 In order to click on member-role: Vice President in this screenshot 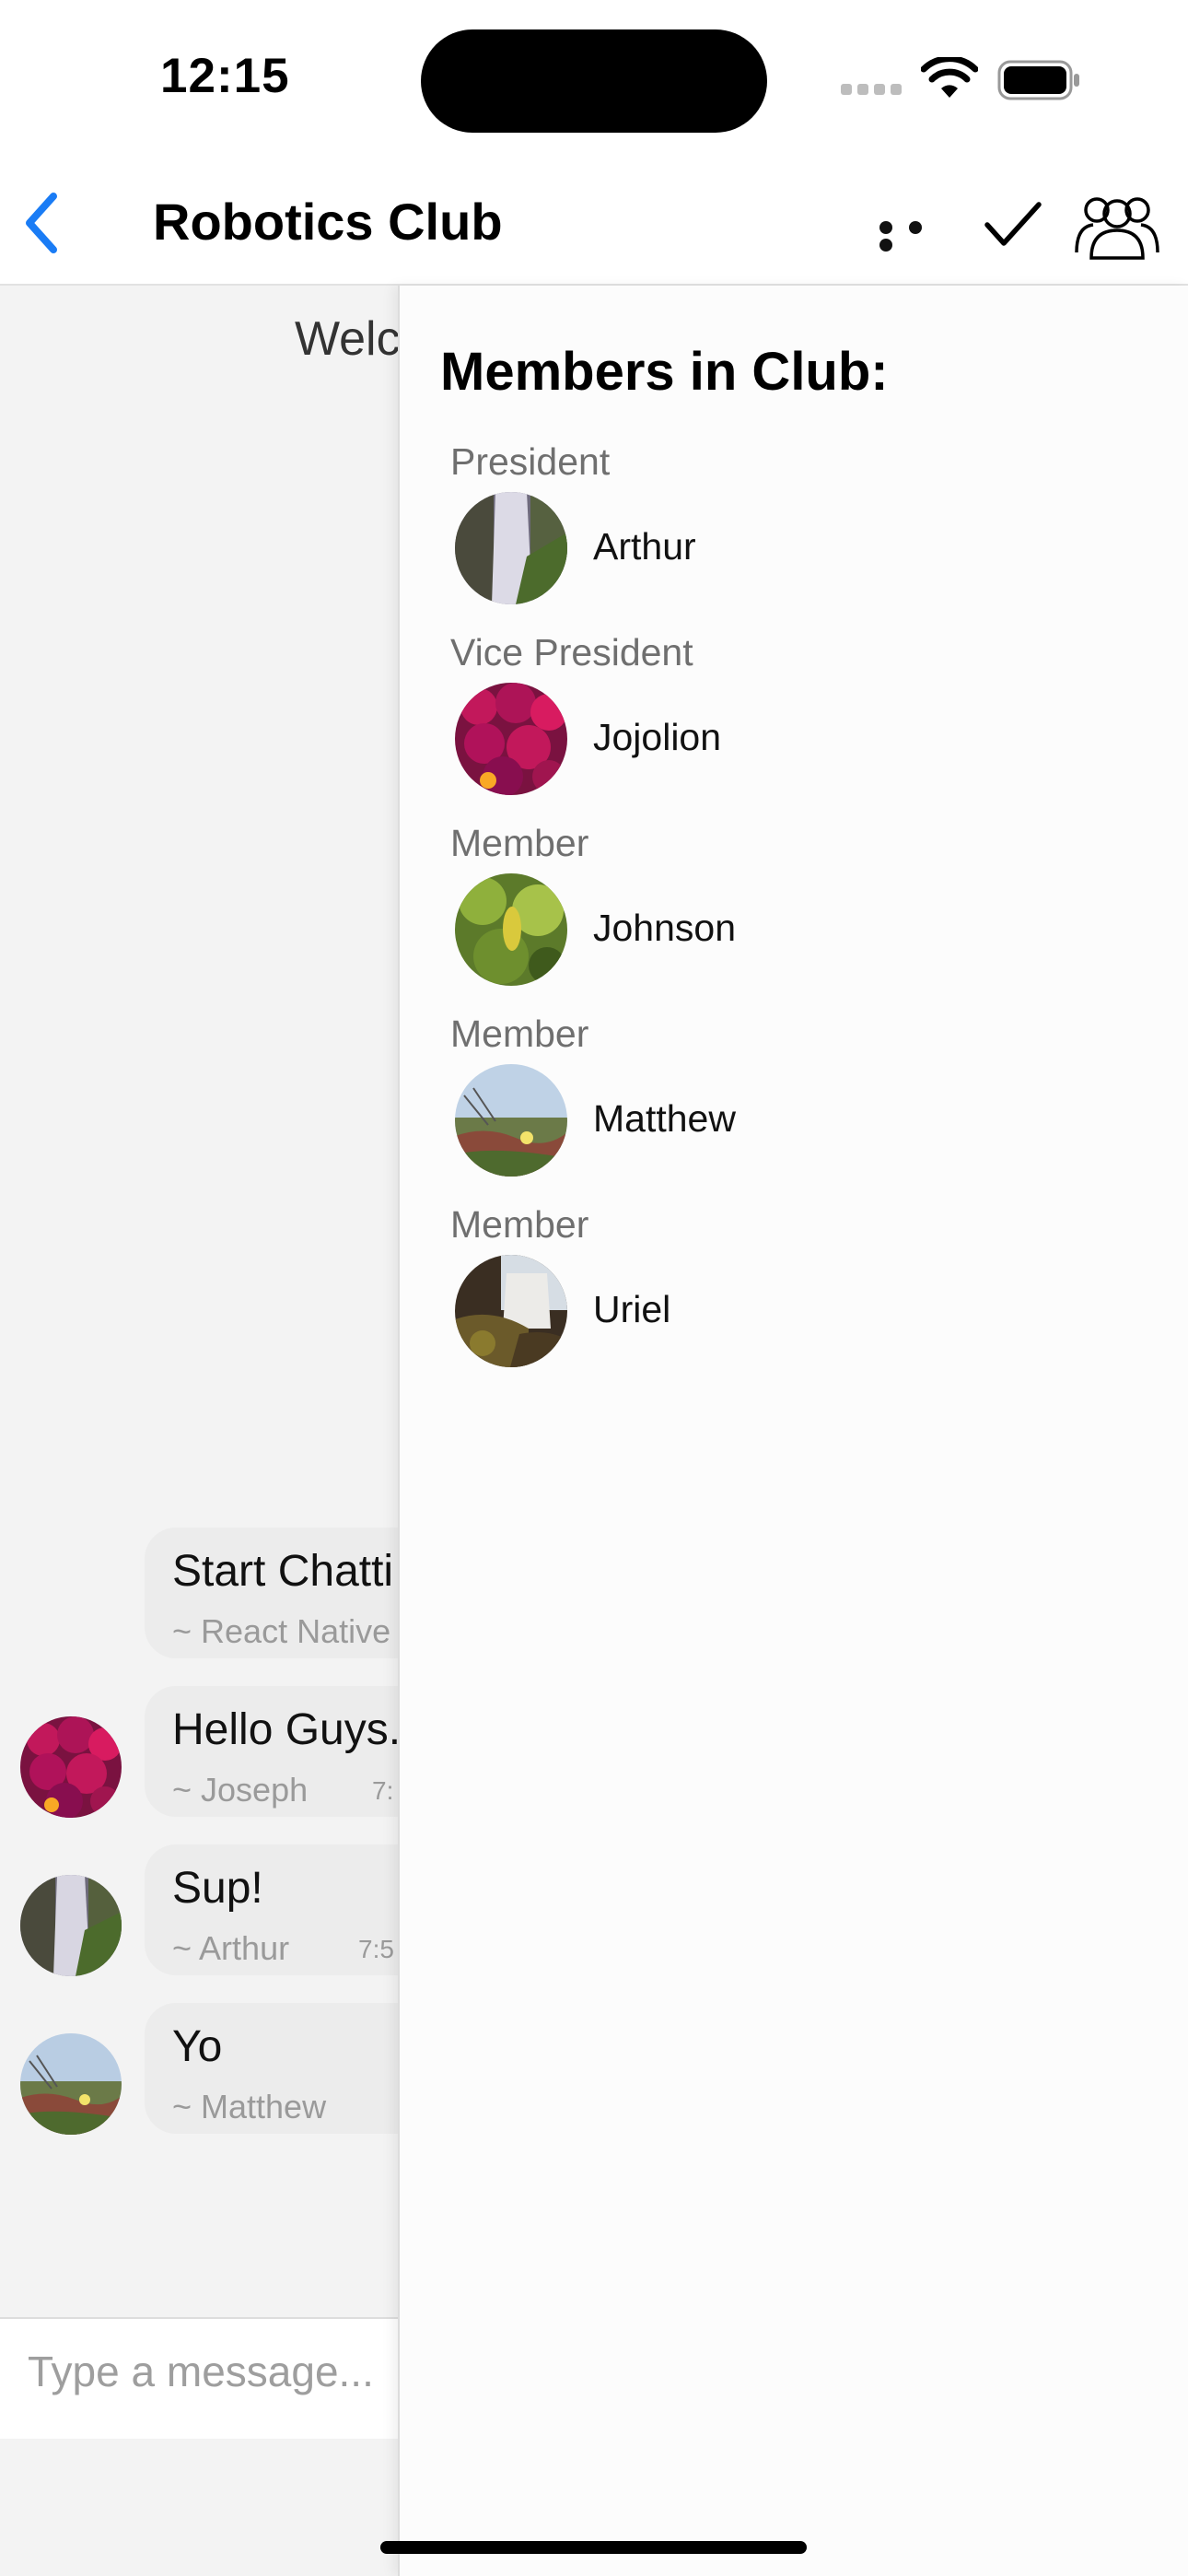, I will do `click(572, 652)`.